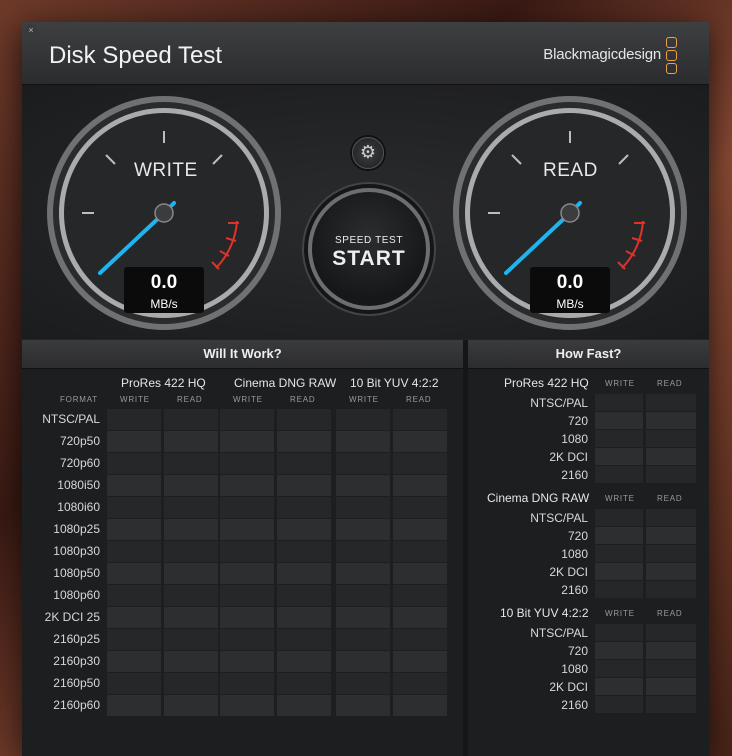 The height and width of the screenshot is (756, 732). What do you see at coordinates (79, 441) in the screenshot?
I see `format-row-label: 720p50` at bounding box center [79, 441].